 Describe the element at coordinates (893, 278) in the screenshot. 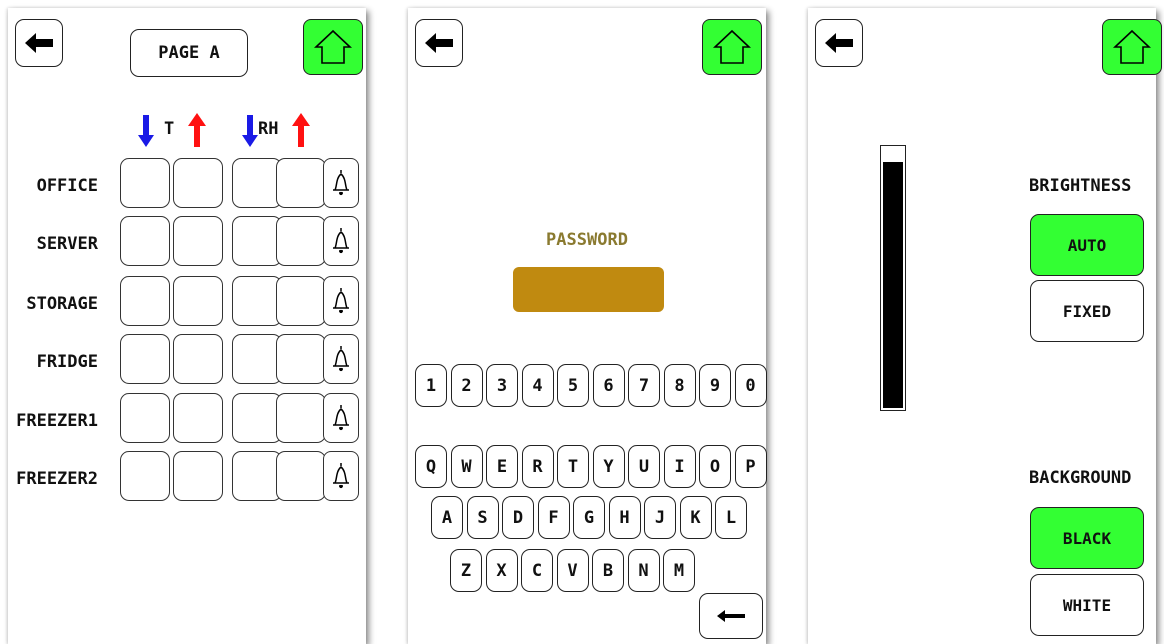

I see `brightness-slider` at that location.